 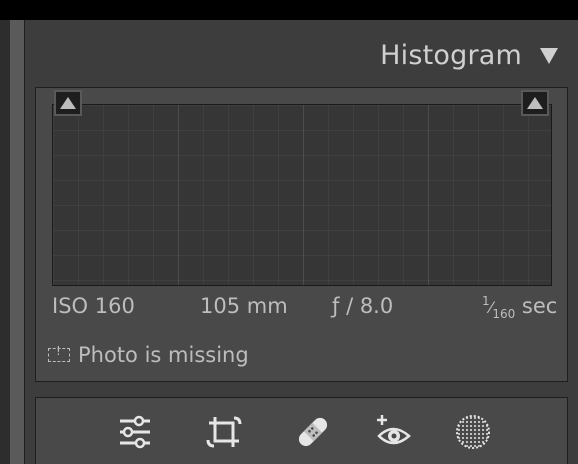 I want to click on mask-circle-icon, so click(x=473, y=432).